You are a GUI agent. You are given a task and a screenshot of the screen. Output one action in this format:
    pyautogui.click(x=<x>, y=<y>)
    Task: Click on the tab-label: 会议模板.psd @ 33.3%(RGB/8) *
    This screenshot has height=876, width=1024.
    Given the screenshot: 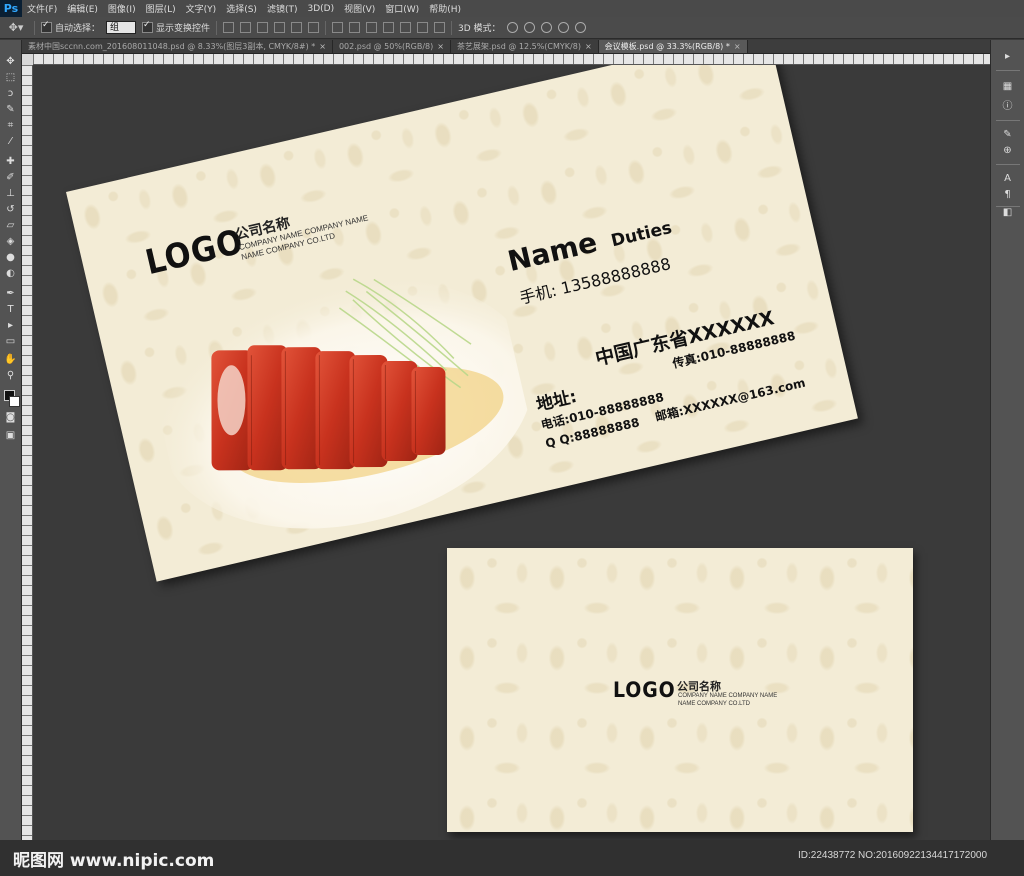 What is the action you would take?
    pyautogui.click(x=667, y=46)
    